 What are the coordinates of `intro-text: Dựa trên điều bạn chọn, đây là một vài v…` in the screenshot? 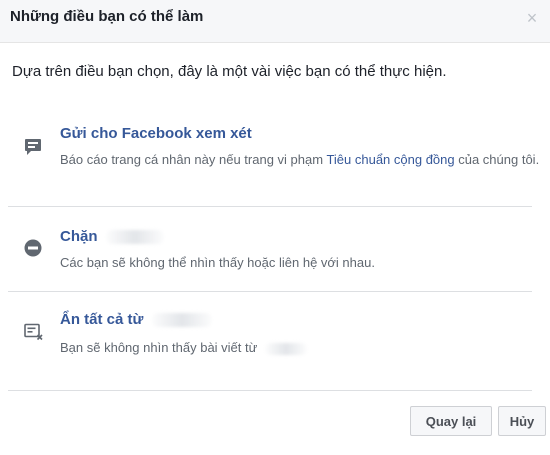 It's located at (229, 71).